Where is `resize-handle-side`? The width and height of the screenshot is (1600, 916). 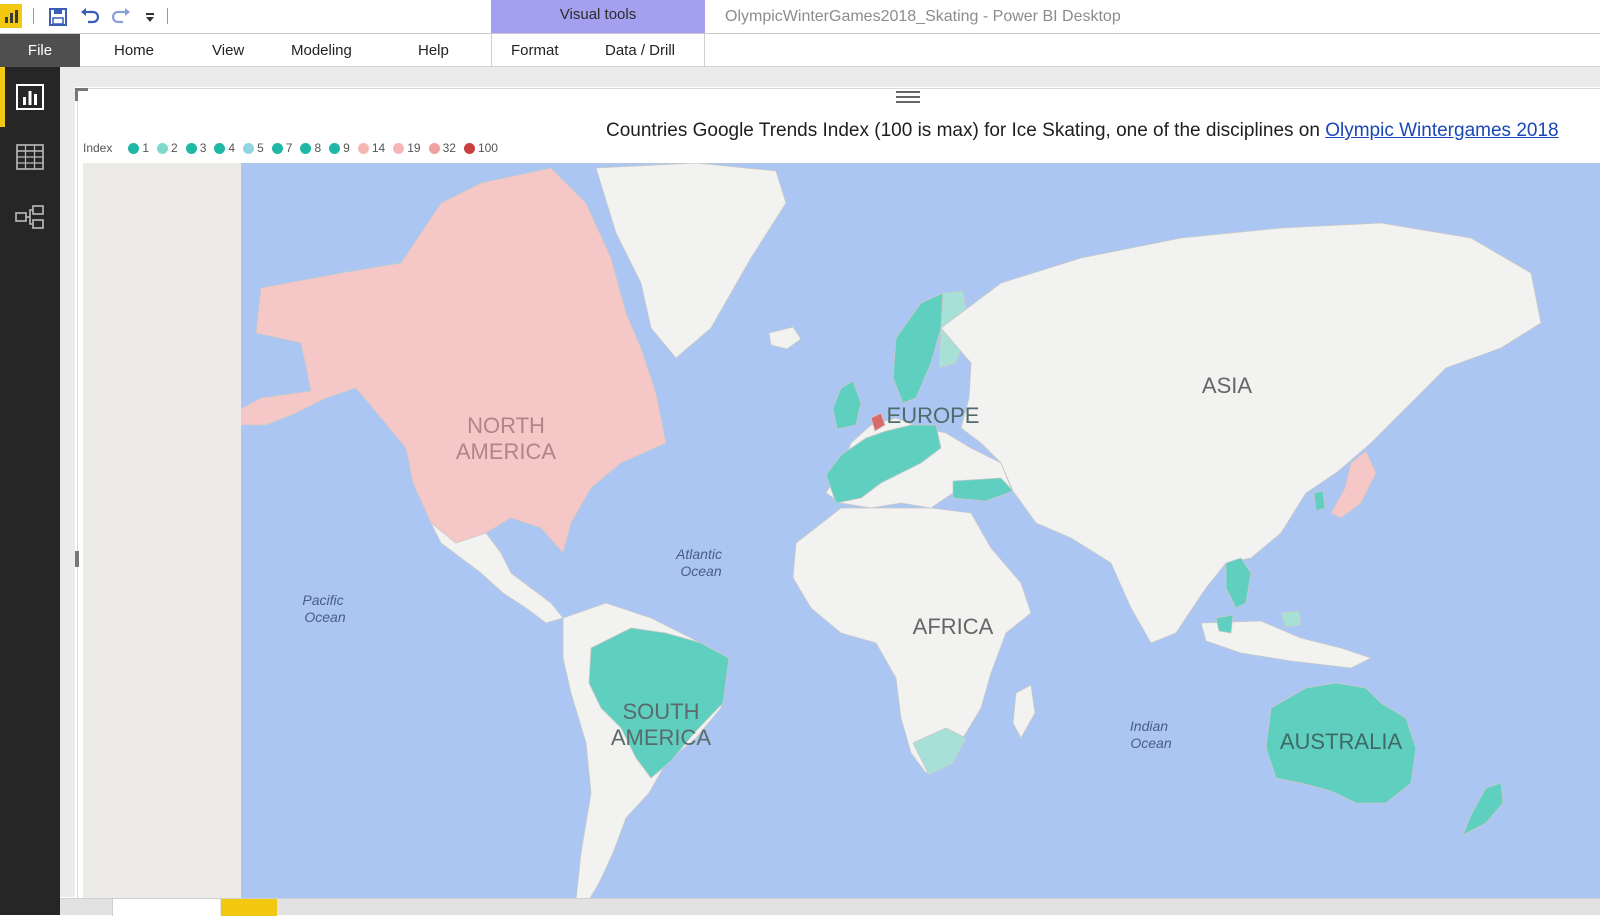 resize-handle-side is located at coordinates (77, 559).